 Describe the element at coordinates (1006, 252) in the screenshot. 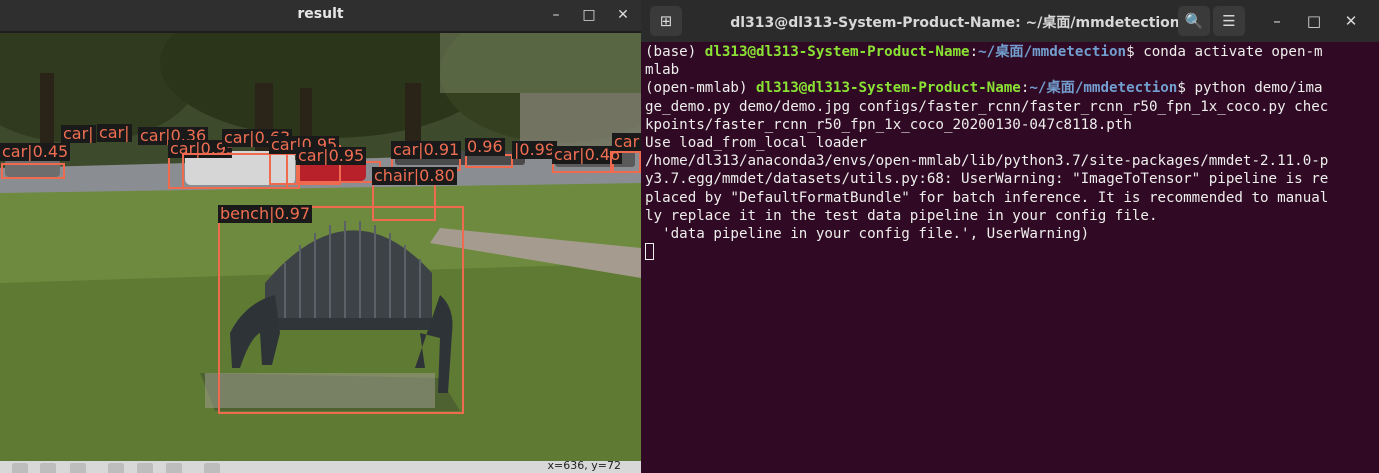

I see `input-line` at that location.